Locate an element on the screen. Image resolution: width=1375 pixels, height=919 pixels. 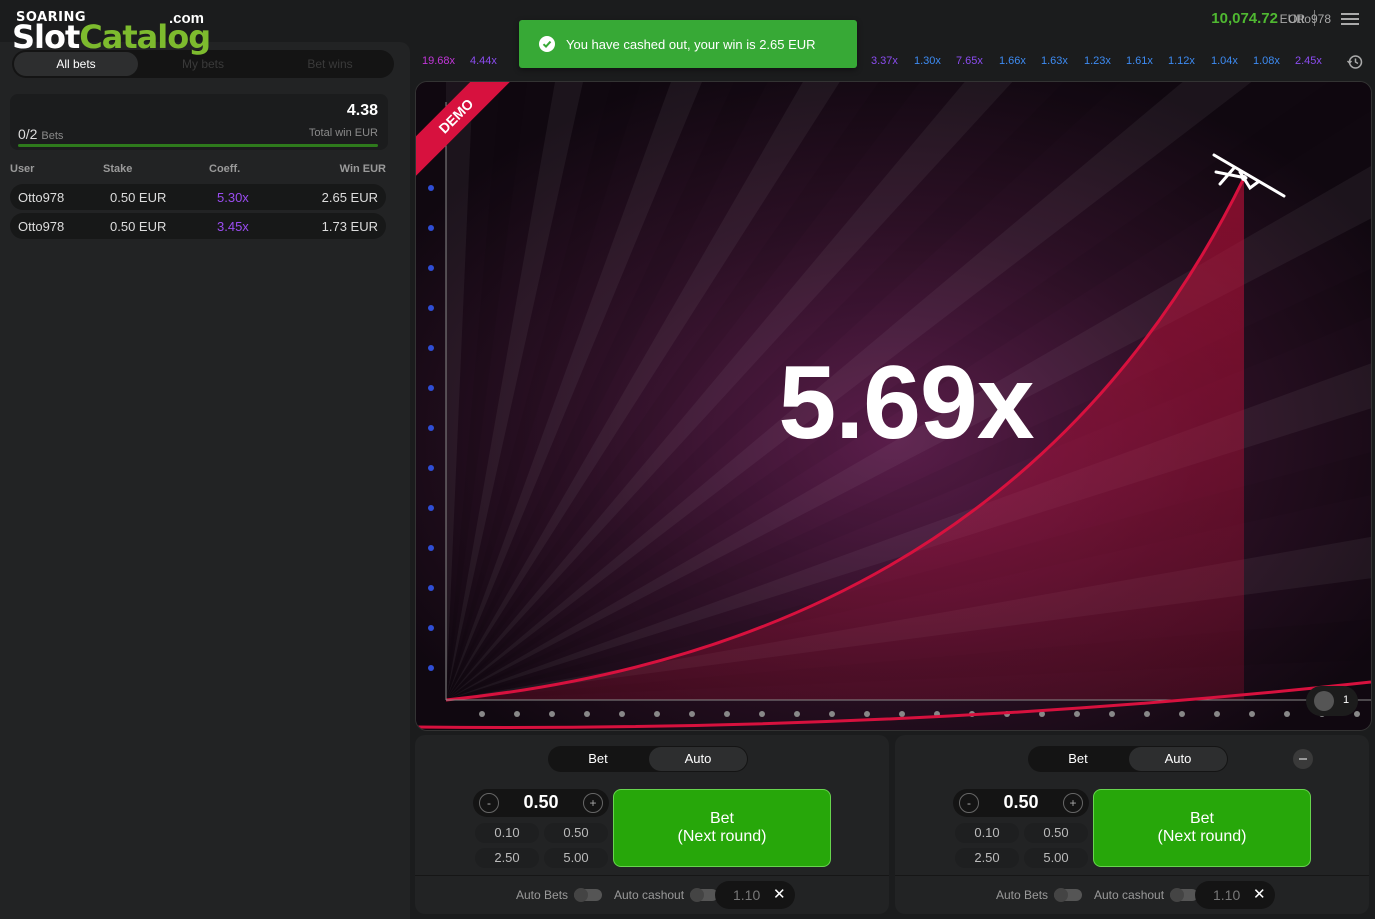
history-clock-icon is located at coordinates (1355, 62).